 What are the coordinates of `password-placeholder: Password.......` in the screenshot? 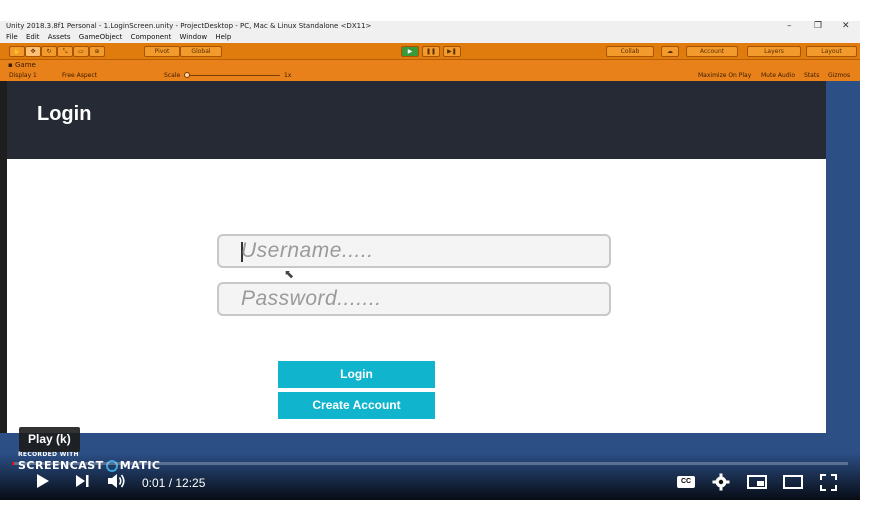 It's located at (311, 298).